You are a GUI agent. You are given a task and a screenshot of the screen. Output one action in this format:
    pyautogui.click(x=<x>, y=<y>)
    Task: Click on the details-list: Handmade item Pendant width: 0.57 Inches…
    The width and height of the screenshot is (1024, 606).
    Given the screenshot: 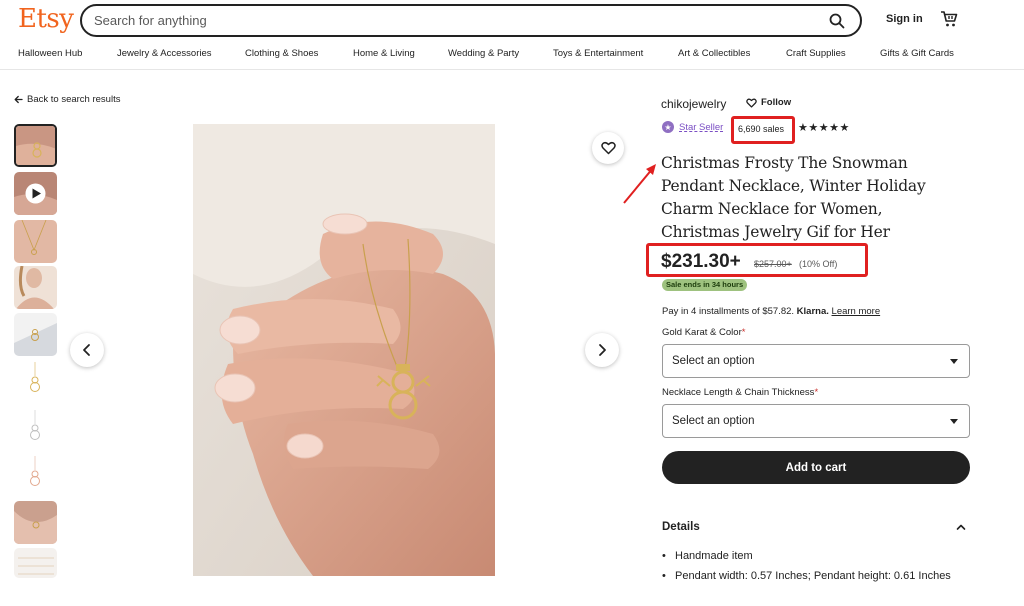 What is the action you would take?
    pyautogui.click(x=812, y=566)
    